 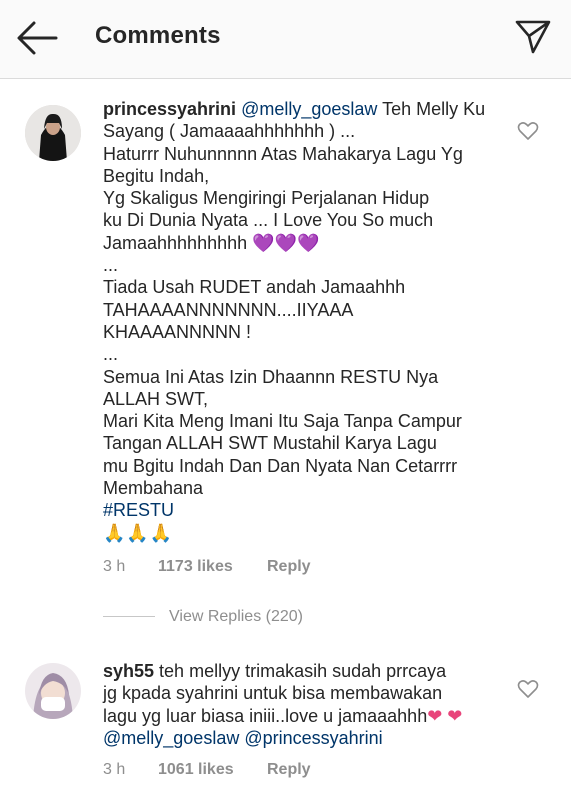 I want to click on top-bar: Comments, so click(x=285, y=39).